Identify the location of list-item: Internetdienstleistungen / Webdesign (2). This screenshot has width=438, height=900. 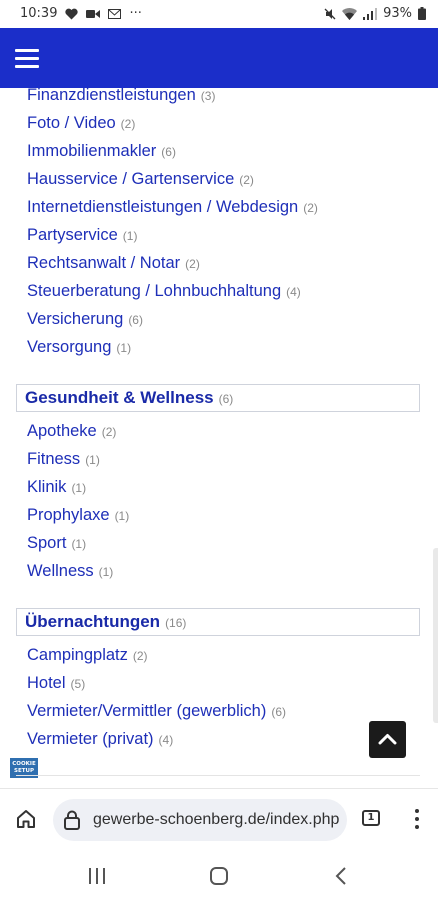
(172, 207).